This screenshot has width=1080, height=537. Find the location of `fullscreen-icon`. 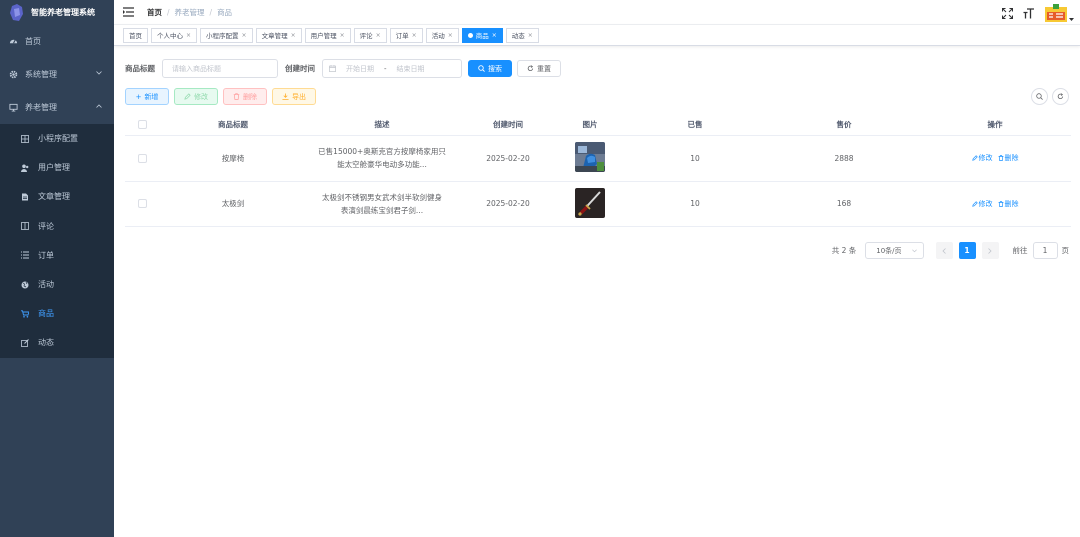

fullscreen-icon is located at coordinates (1007, 13).